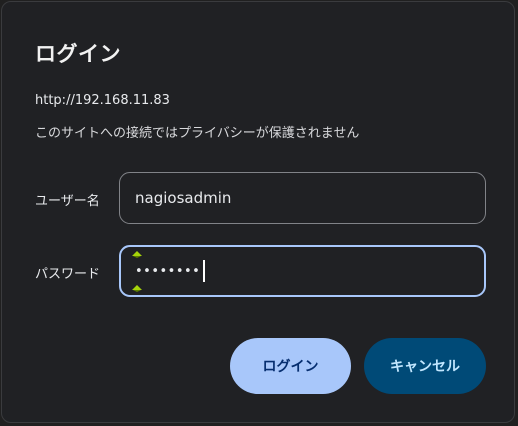  What do you see at coordinates (102, 100) in the screenshot?
I see `site-origin: http://192.168.11.83` at bounding box center [102, 100].